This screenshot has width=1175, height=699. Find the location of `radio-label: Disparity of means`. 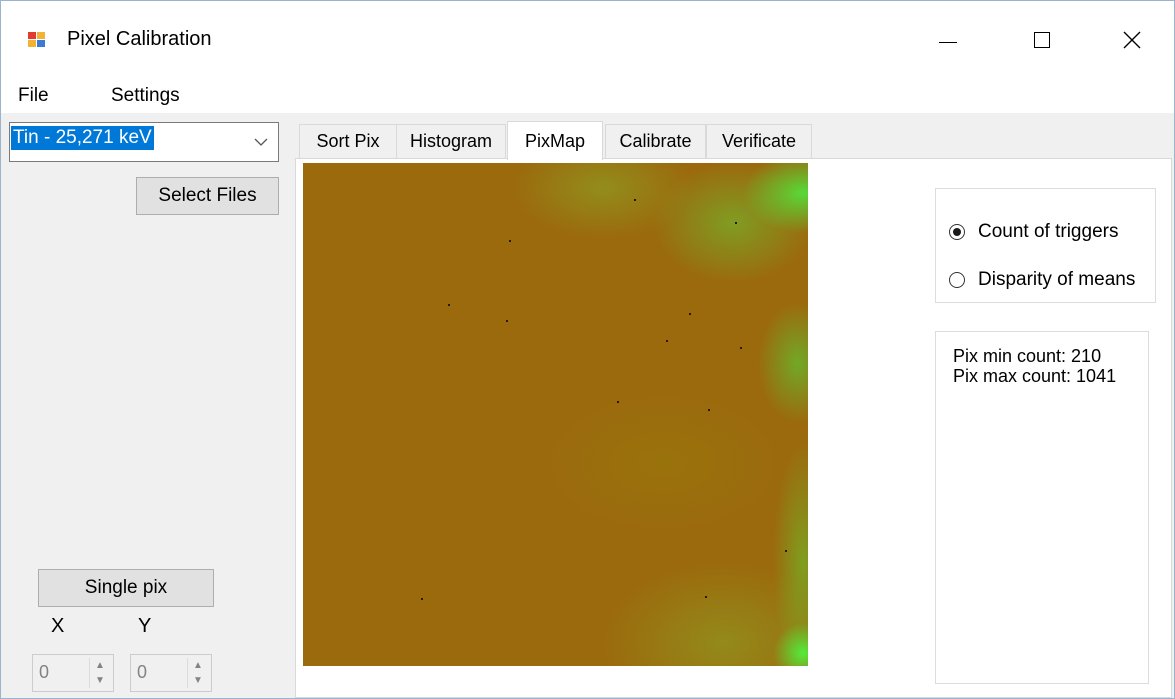

radio-label: Disparity of means is located at coordinates (1057, 279).